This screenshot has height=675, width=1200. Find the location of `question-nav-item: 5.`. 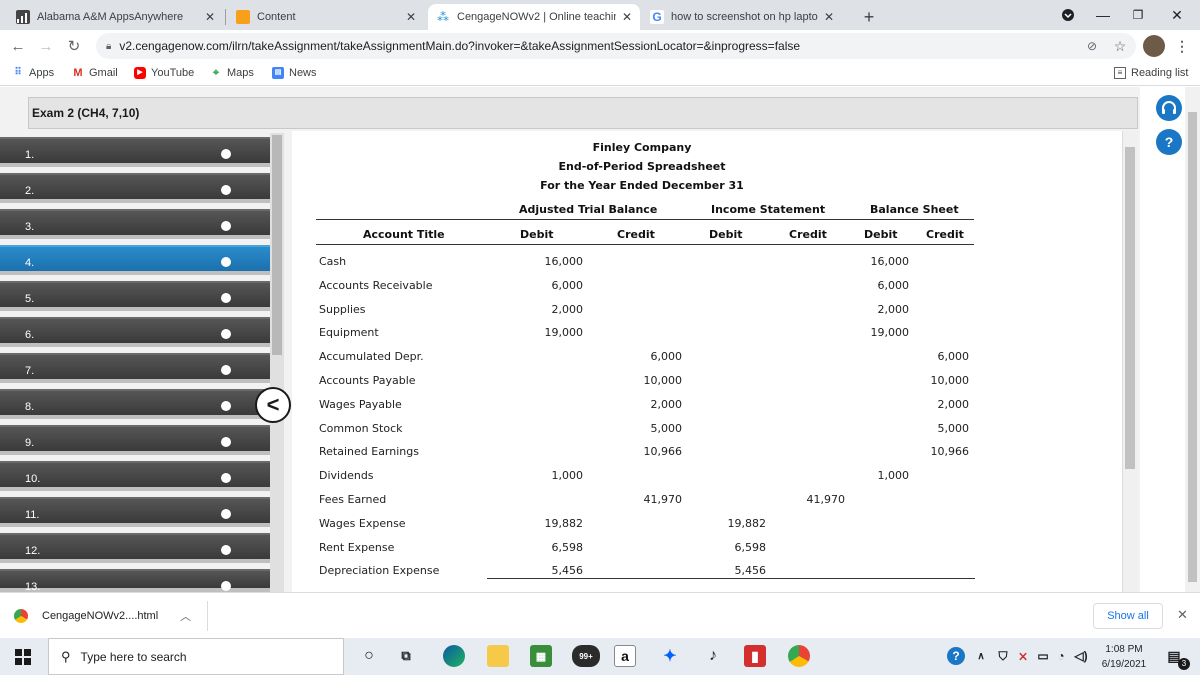

question-nav-item: 5. is located at coordinates (135, 296).